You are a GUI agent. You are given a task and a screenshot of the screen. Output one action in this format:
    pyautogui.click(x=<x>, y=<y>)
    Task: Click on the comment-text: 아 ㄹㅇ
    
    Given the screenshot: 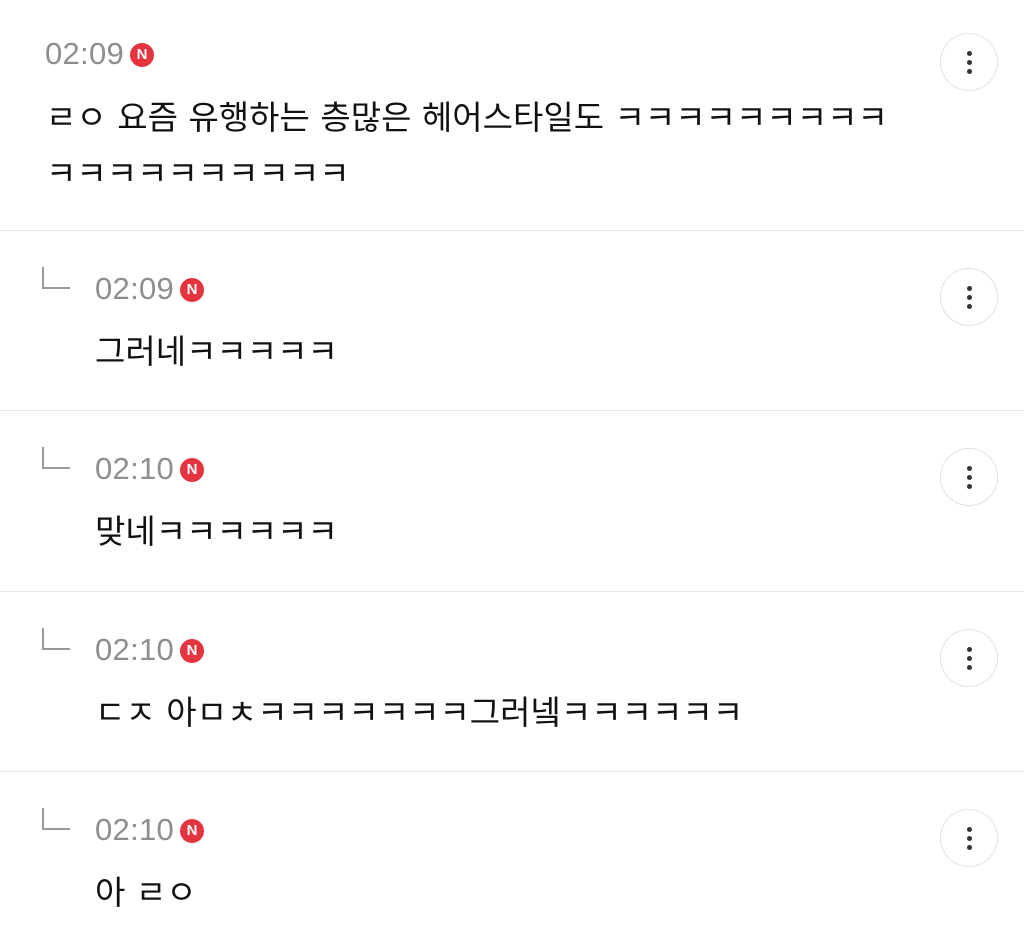 What is the action you would take?
    pyautogui.click(x=146, y=892)
    